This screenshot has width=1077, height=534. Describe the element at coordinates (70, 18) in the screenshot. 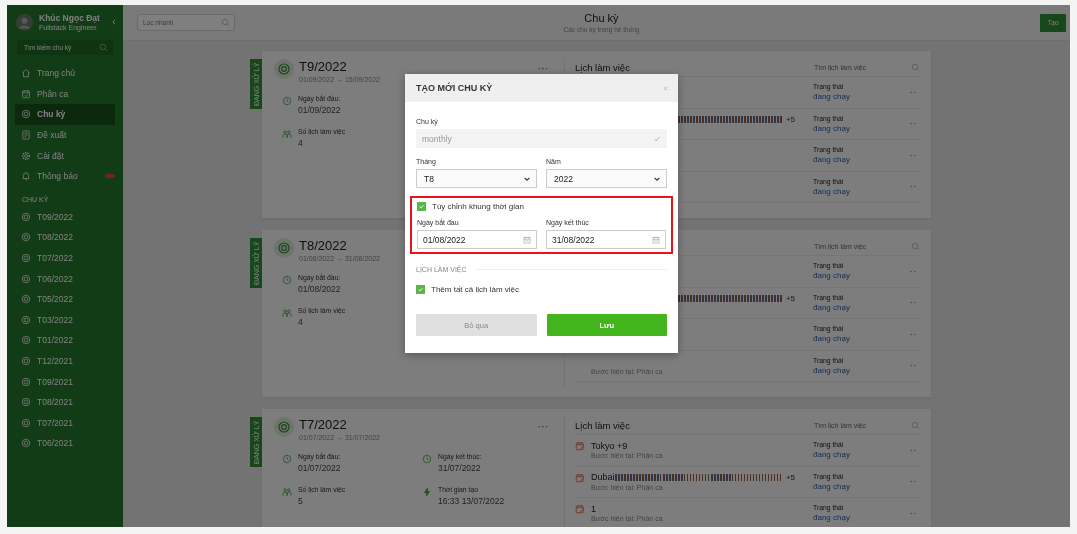

I see `user-name: Khúc Ngọc Đạt` at that location.